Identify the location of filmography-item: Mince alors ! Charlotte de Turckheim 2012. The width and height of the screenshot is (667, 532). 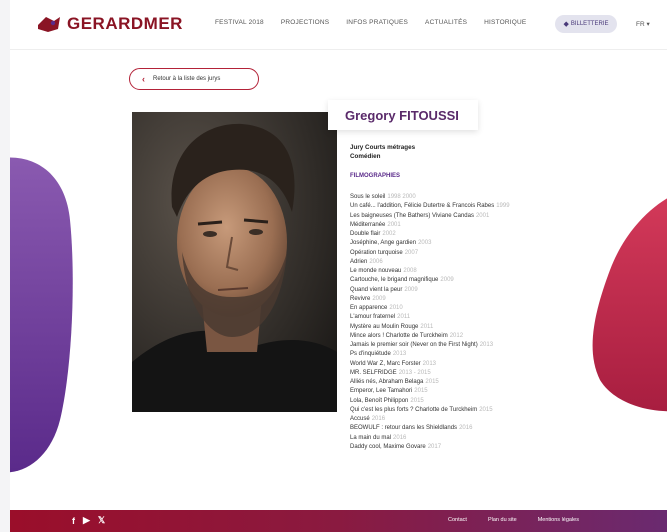
(430, 336).